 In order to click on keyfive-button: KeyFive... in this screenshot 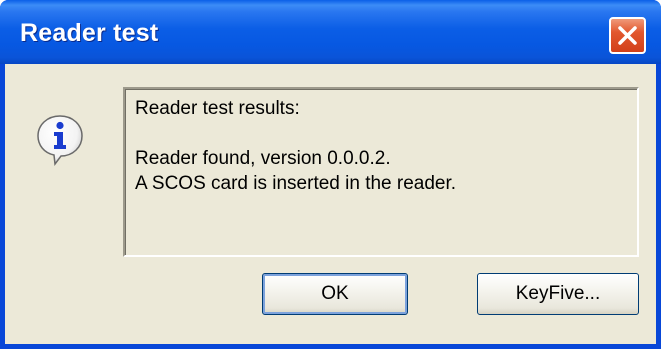, I will do `click(558, 294)`.